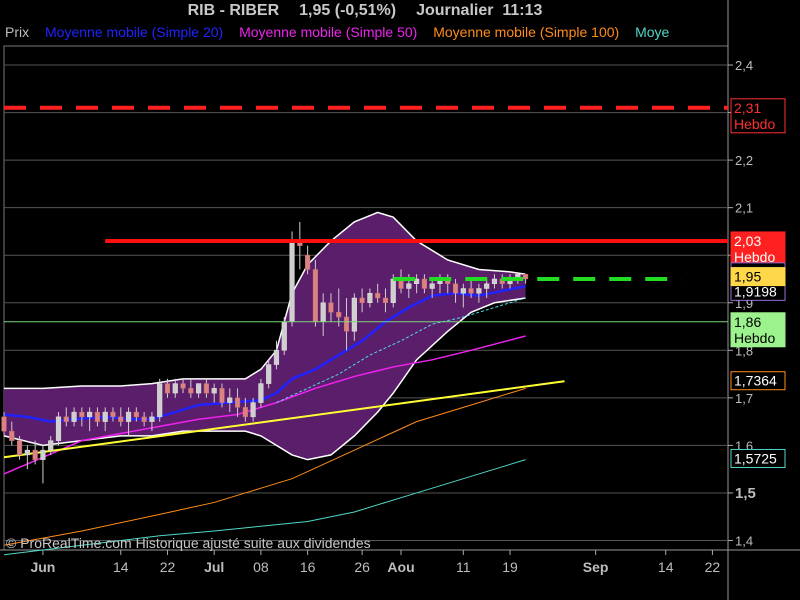  I want to click on legend-item-ma20: Moyenne mobile (Simple 20), so click(134, 32).